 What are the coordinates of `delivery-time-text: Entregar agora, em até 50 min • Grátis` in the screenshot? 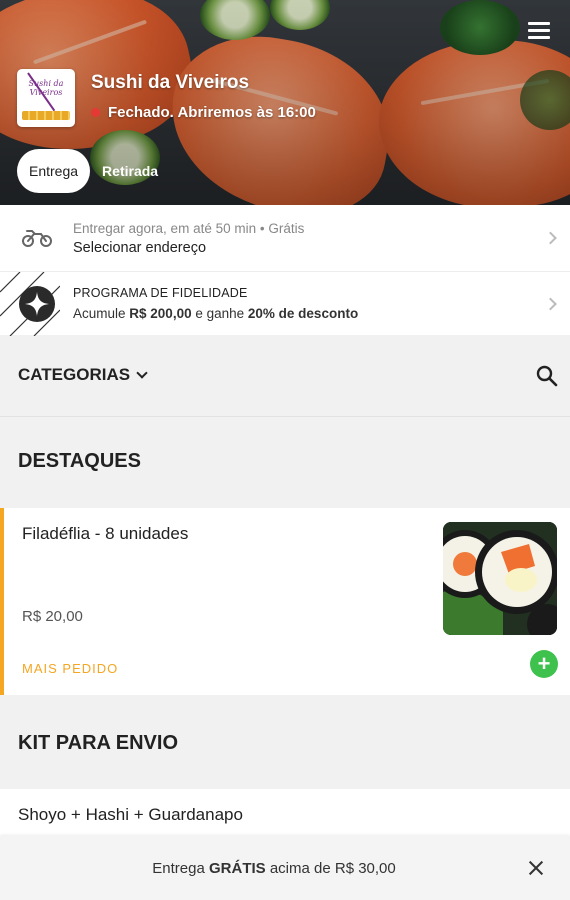 It's located at (189, 228).